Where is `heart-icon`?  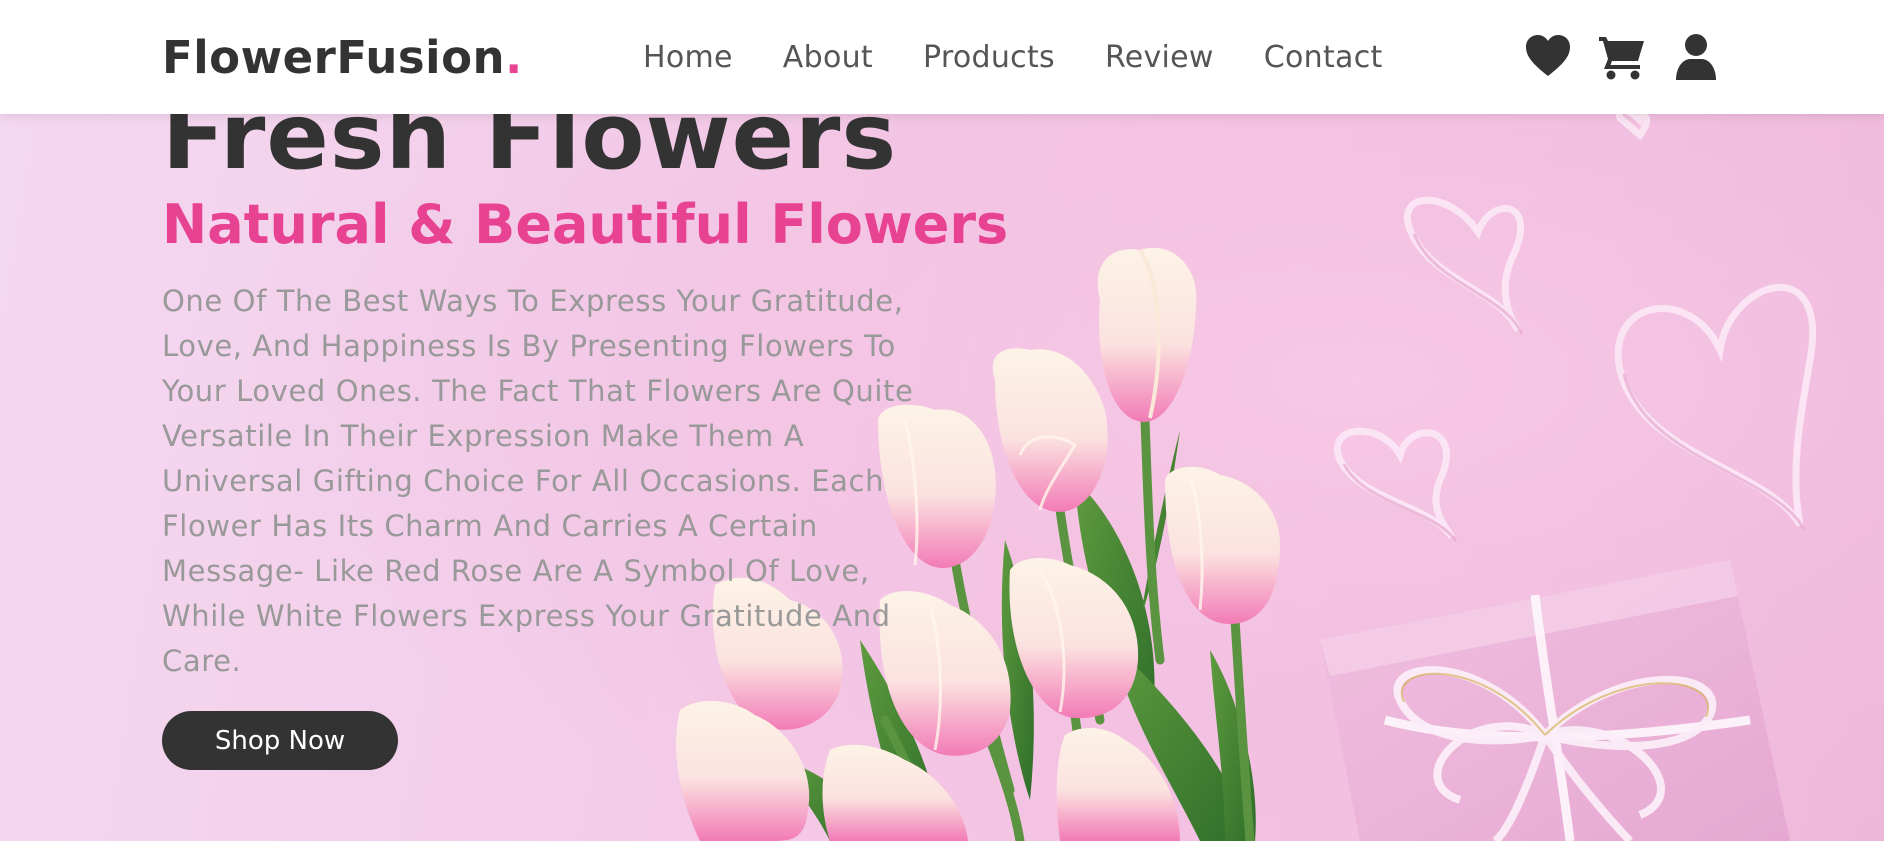 heart-icon is located at coordinates (1548, 57).